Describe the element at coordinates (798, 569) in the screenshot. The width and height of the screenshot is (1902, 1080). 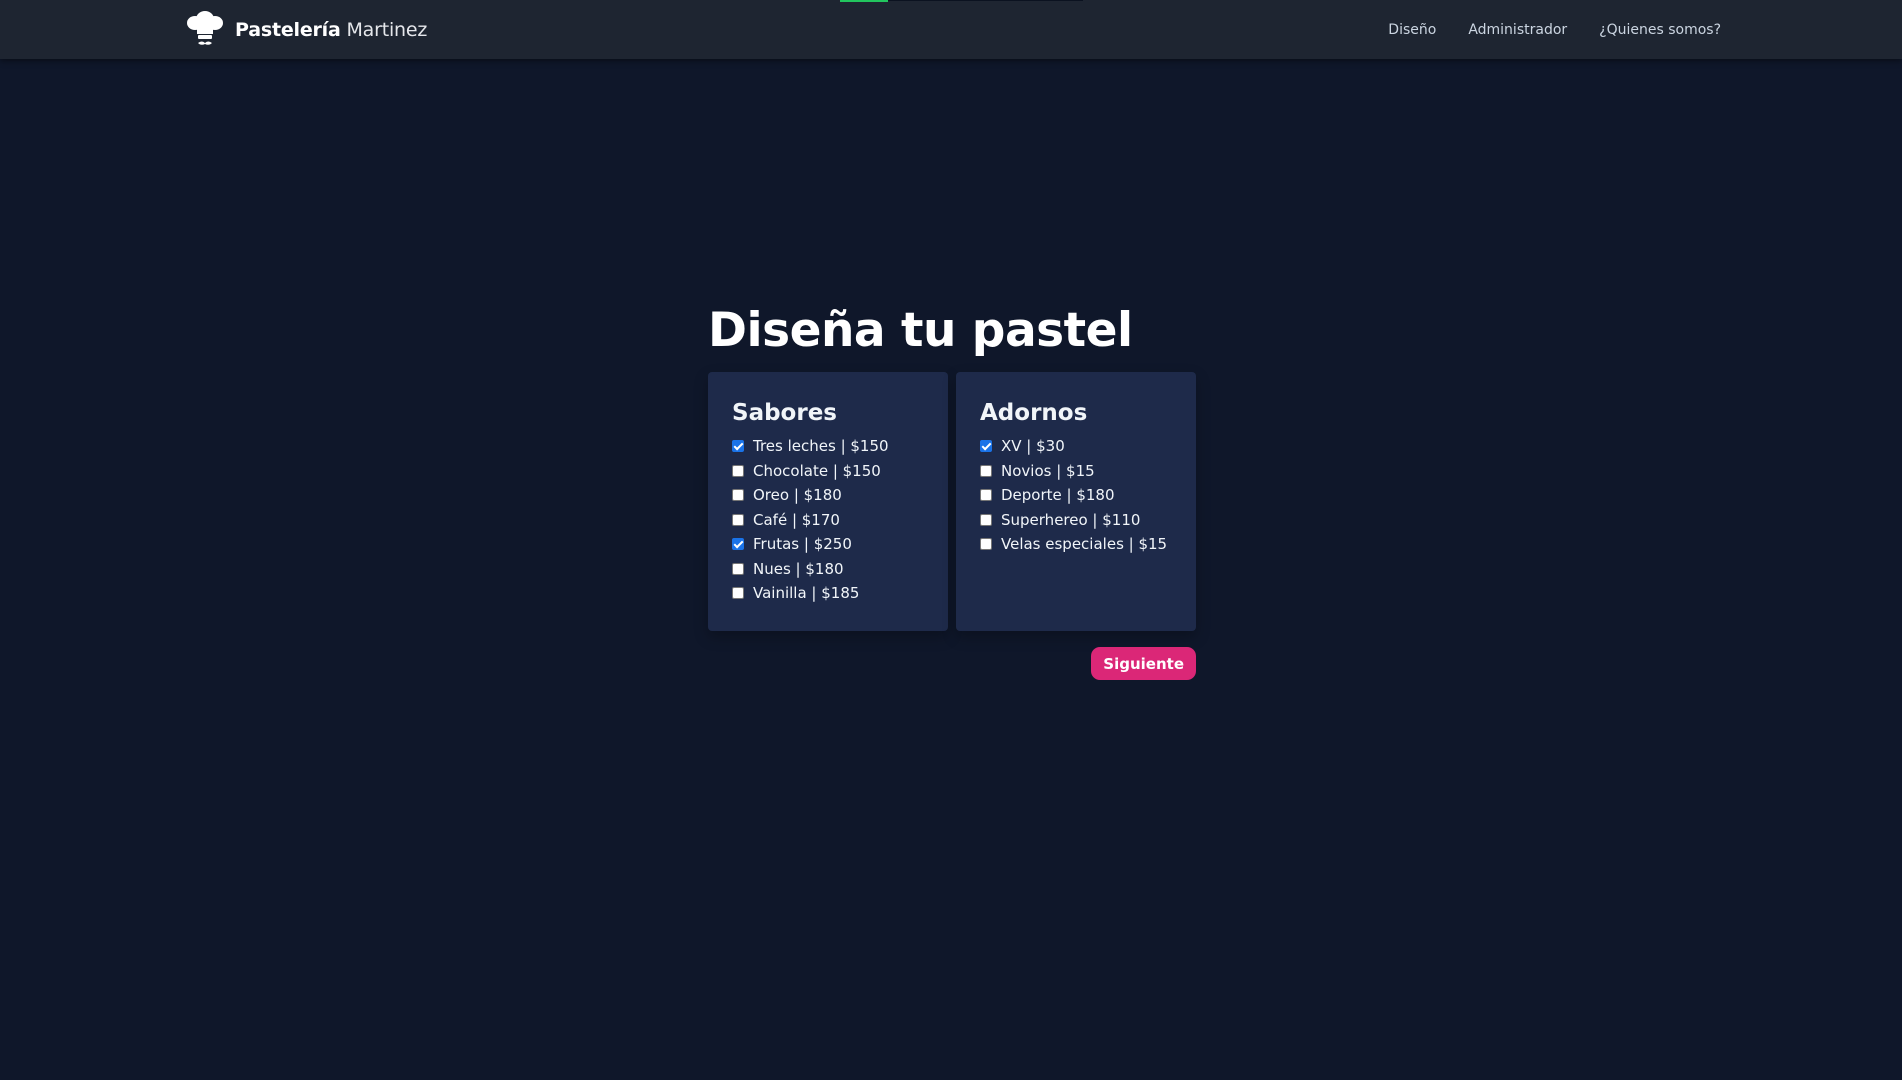
I see `option-label: Nues | $180` at that location.